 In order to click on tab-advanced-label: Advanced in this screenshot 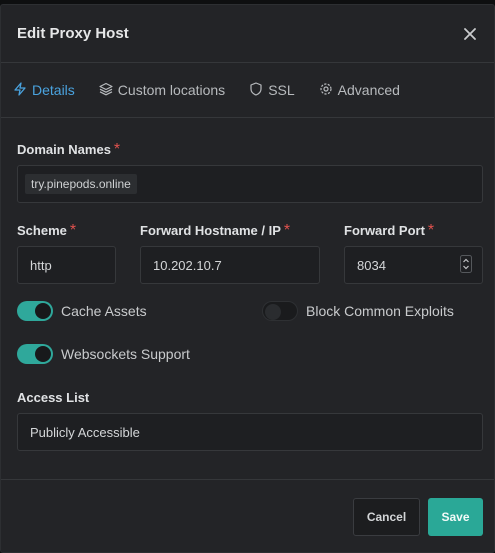, I will do `click(368, 90)`.